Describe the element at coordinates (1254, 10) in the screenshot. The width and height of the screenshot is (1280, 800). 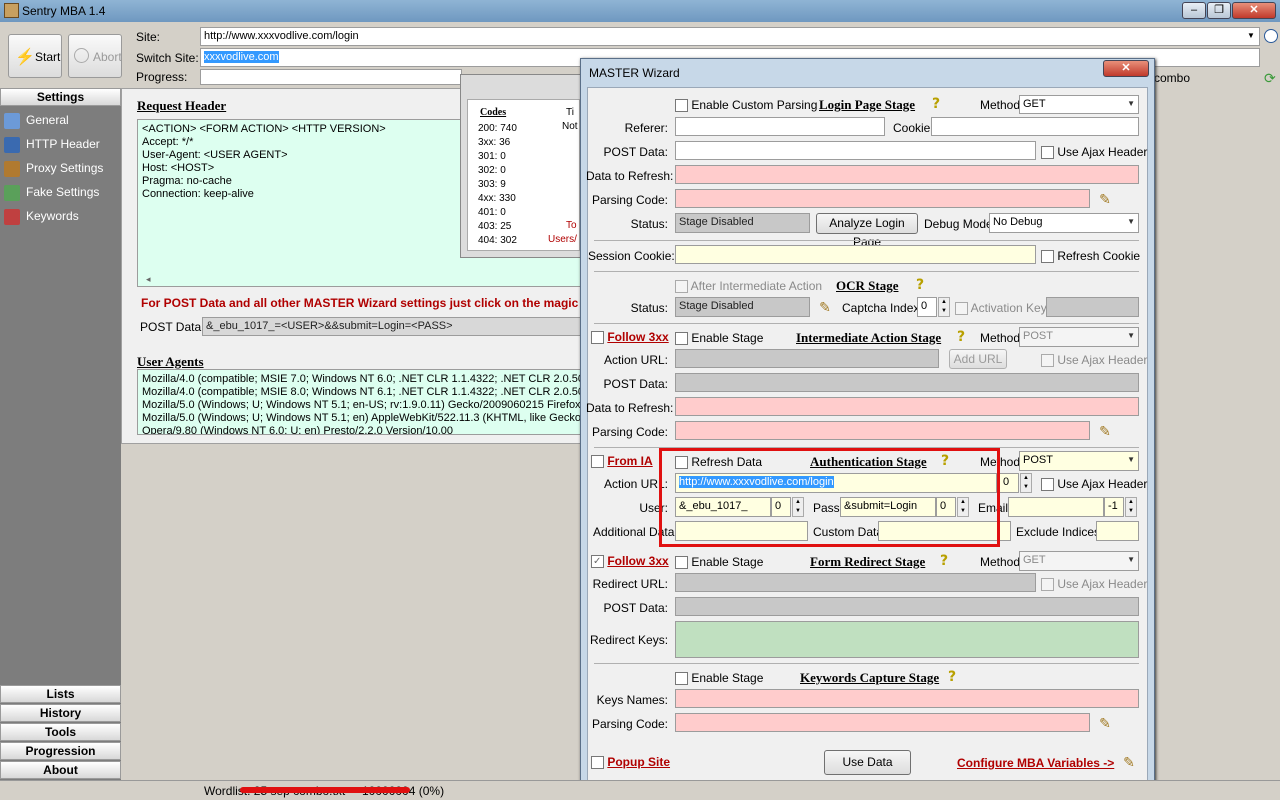
I see `close-button: ✕` at that location.